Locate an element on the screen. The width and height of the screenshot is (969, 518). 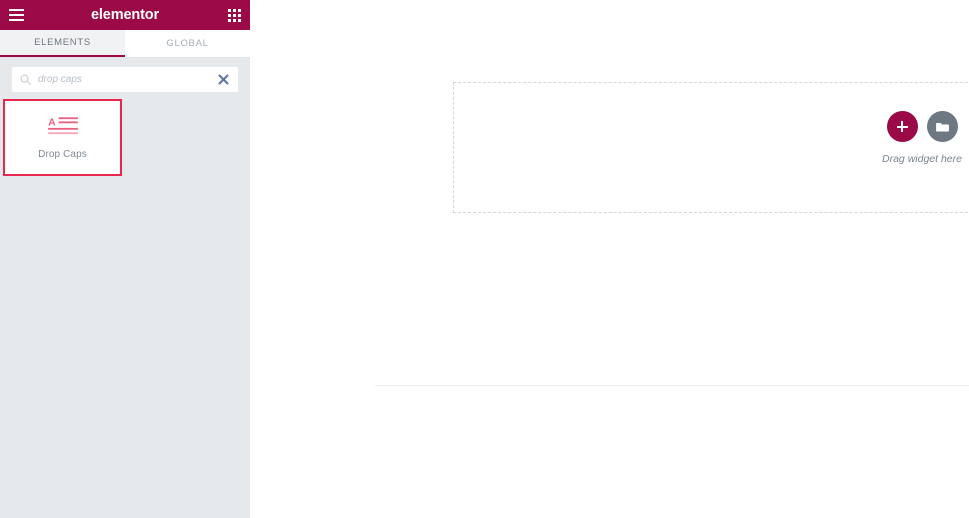
drop-zone-buttons is located at coordinates (922, 126).